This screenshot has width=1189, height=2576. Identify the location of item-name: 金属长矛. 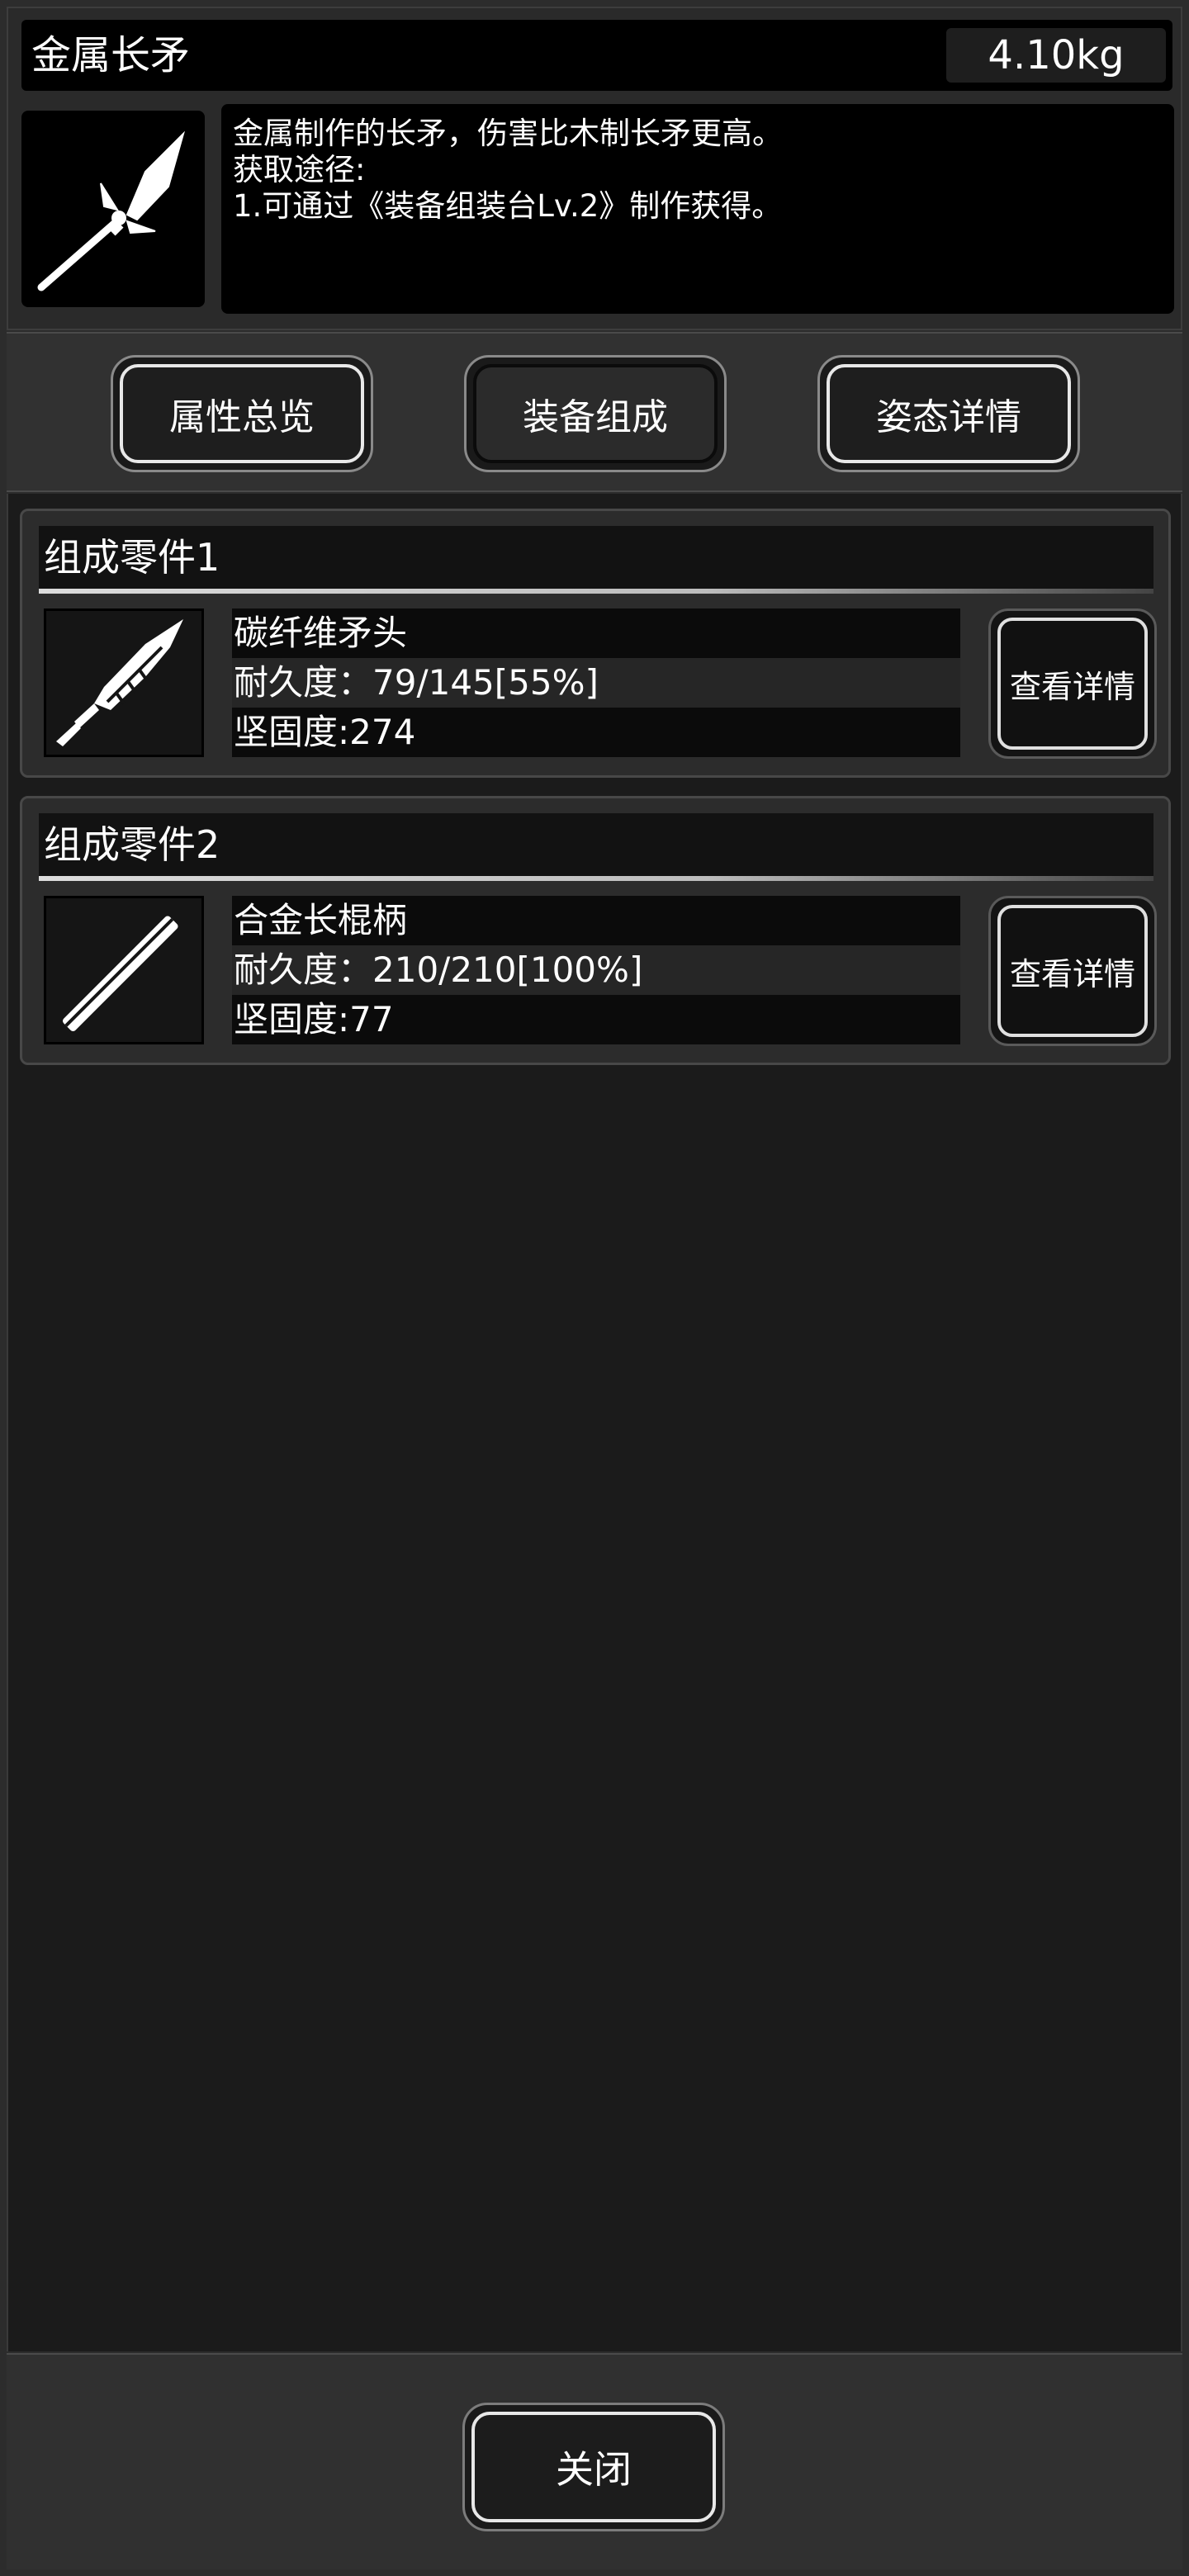
(111, 55).